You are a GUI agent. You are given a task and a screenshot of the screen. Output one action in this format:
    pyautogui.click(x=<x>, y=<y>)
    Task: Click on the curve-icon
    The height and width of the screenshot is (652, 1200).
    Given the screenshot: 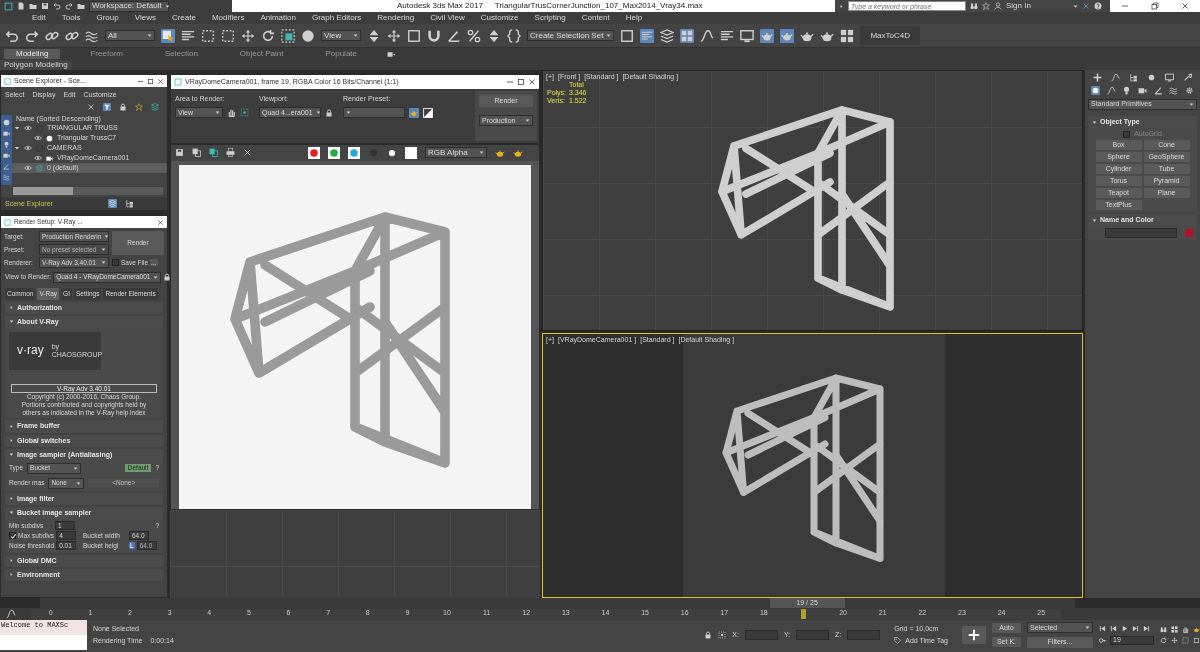 What is the action you would take?
    pyautogui.click(x=707, y=35)
    